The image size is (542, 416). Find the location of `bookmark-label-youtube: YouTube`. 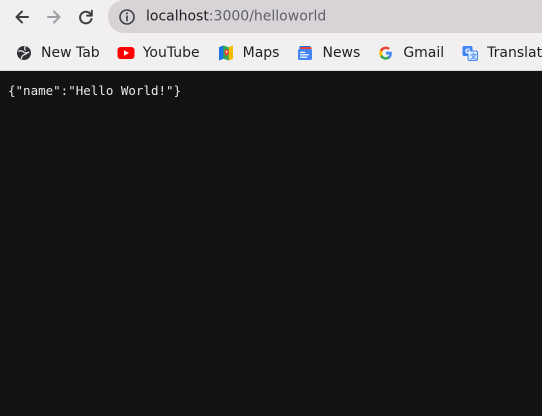

bookmark-label-youtube: YouTube is located at coordinates (171, 53).